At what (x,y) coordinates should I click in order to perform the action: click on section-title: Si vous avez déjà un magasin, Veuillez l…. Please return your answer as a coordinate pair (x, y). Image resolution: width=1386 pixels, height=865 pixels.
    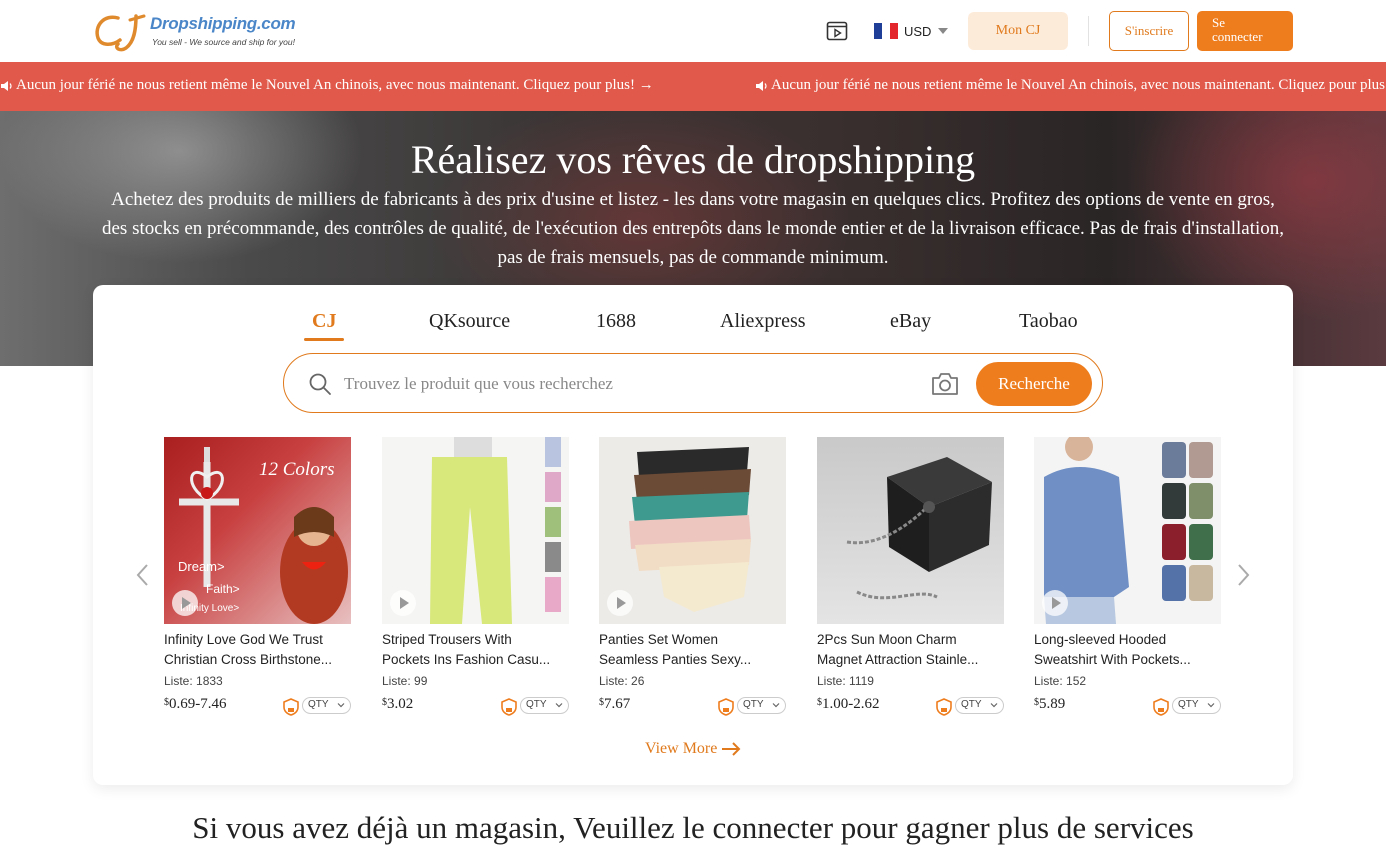
    Looking at the image, I should click on (693, 827).